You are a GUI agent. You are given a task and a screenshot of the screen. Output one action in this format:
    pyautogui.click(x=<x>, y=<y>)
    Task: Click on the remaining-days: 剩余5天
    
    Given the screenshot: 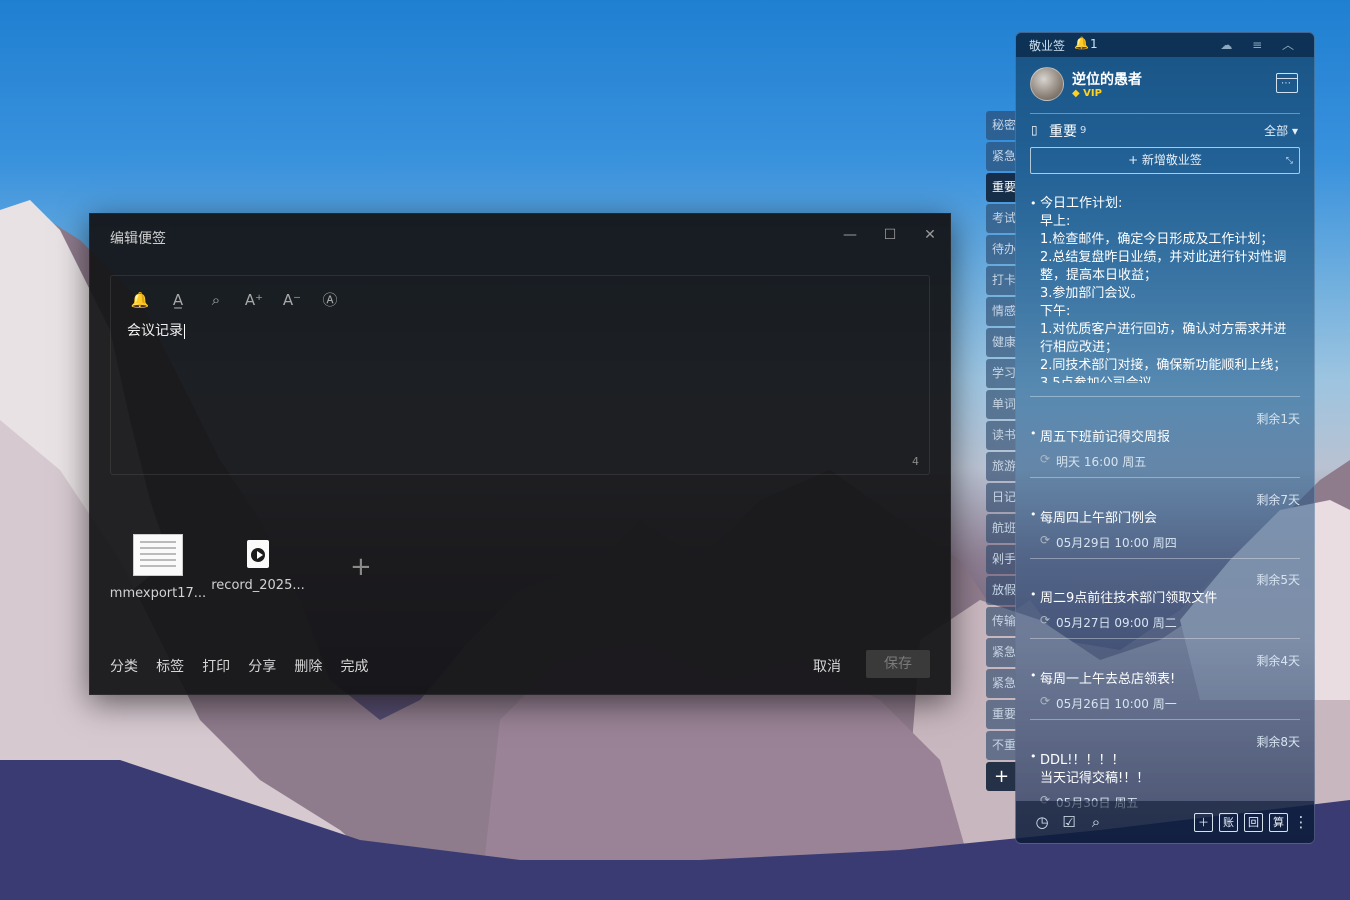 What is the action you would take?
    pyautogui.click(x=1278, y=580)
    